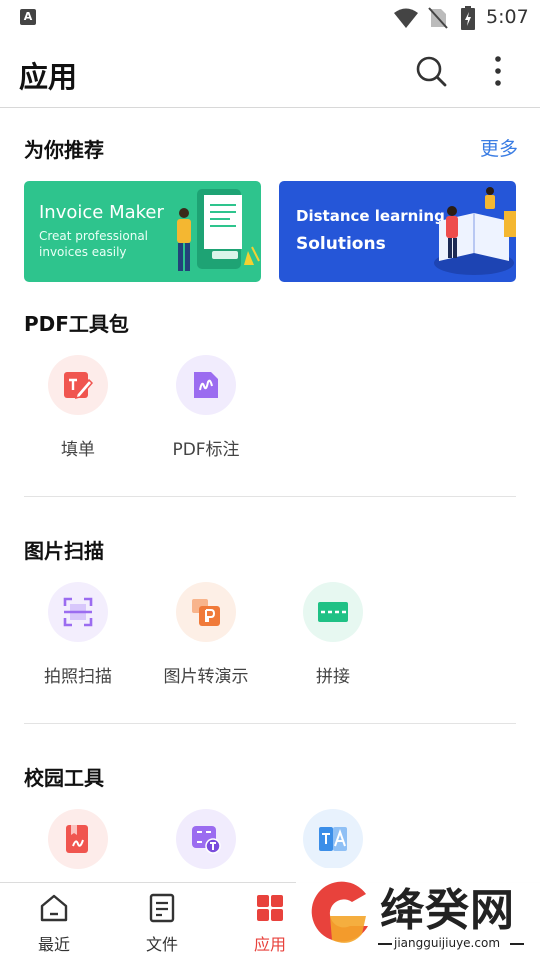  I want to click on home-icon, so click(54, 908).